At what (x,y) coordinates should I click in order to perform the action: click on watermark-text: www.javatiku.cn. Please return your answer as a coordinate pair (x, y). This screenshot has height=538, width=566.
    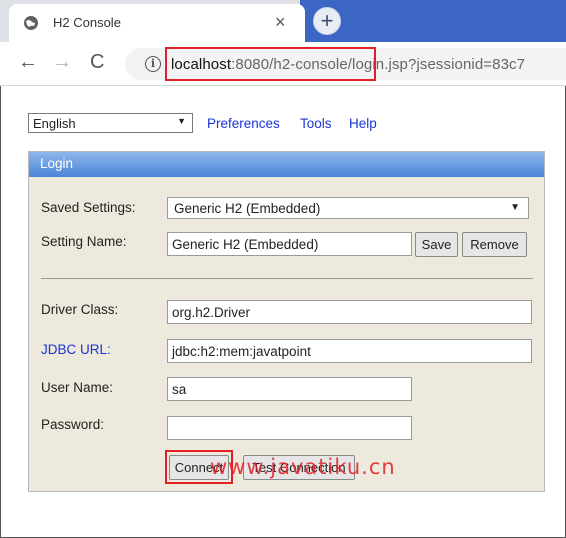
    Looking at the image, I should click on (303, 467).